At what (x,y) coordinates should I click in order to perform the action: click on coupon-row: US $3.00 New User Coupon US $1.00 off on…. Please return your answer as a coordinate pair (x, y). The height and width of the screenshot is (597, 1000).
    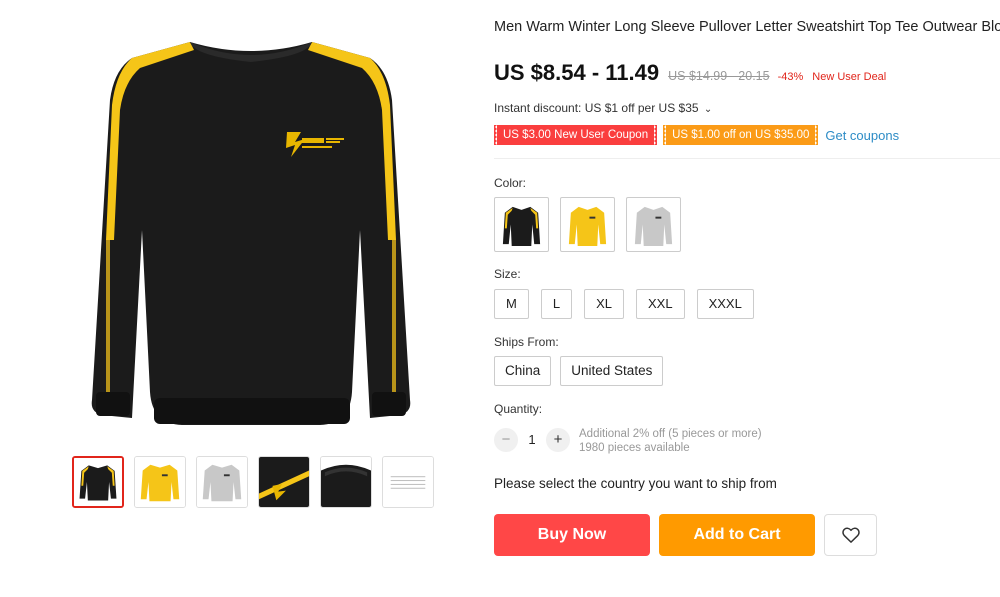
    Looking at the image, I should click on (696, 135).